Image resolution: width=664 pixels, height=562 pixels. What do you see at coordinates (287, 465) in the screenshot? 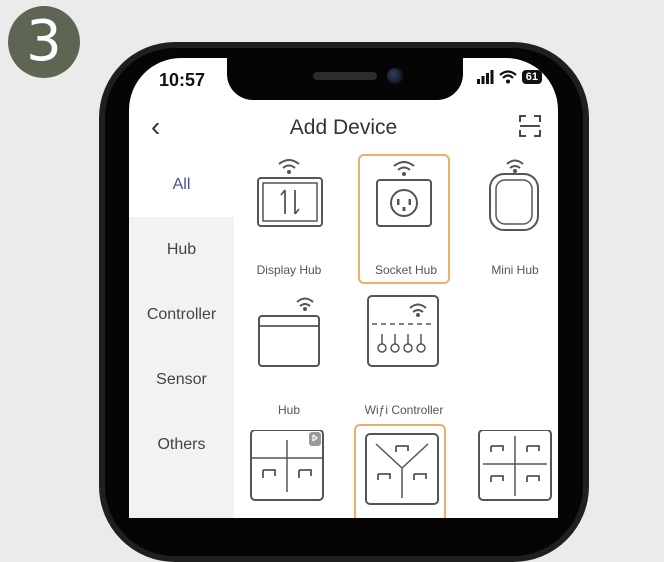
I see `valve-controller-icon` at bounding box center [287, 465].